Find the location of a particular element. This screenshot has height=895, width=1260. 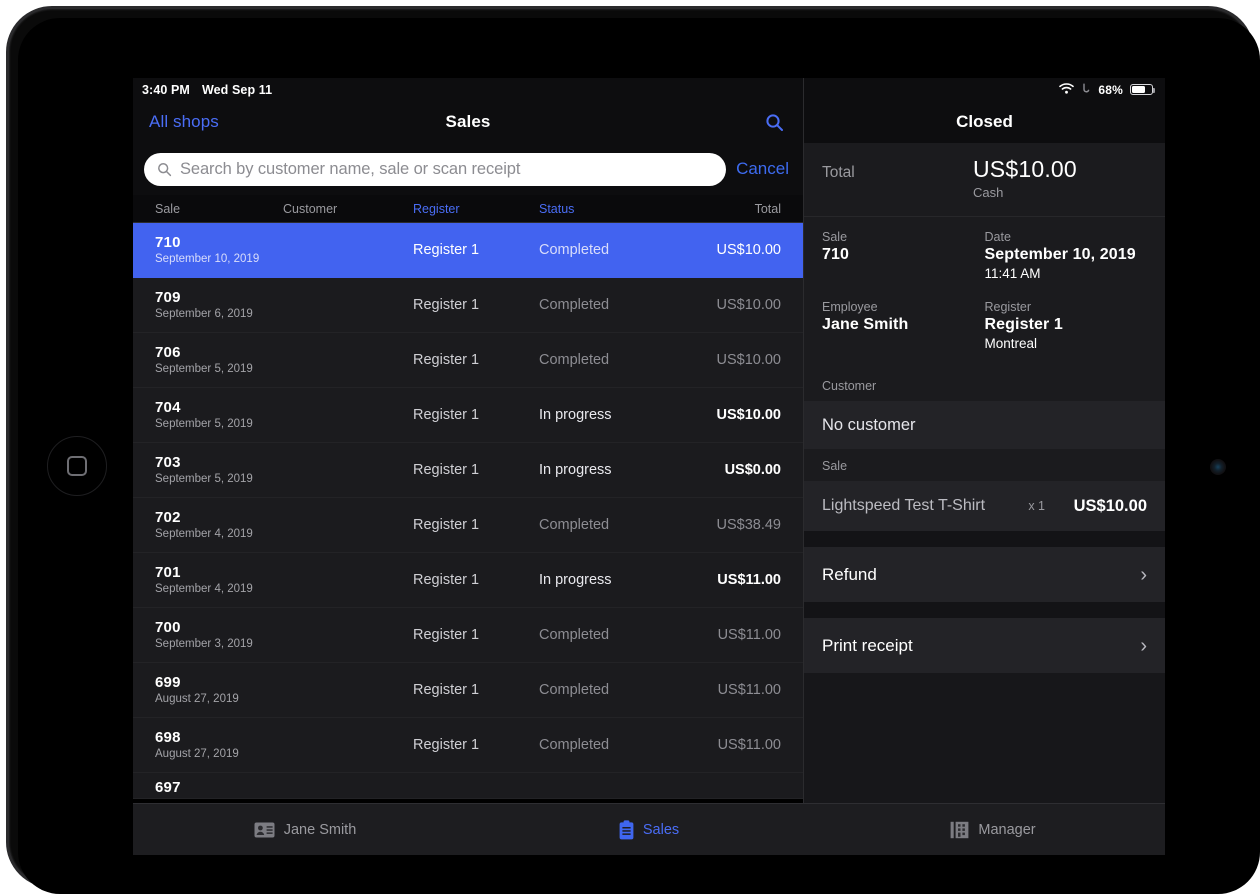

battery-percentage: 68% is located at coordinates (1110, 89).